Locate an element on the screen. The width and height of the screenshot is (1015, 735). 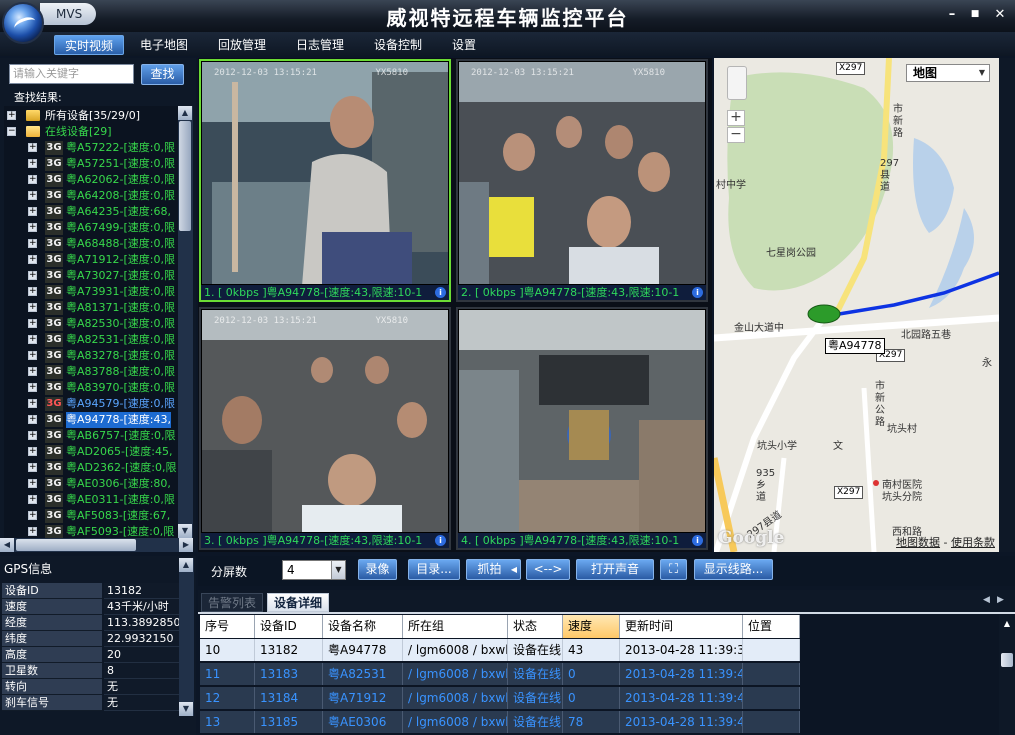
scroll-right-icon: ▶ is located at coordinates (186, 545).